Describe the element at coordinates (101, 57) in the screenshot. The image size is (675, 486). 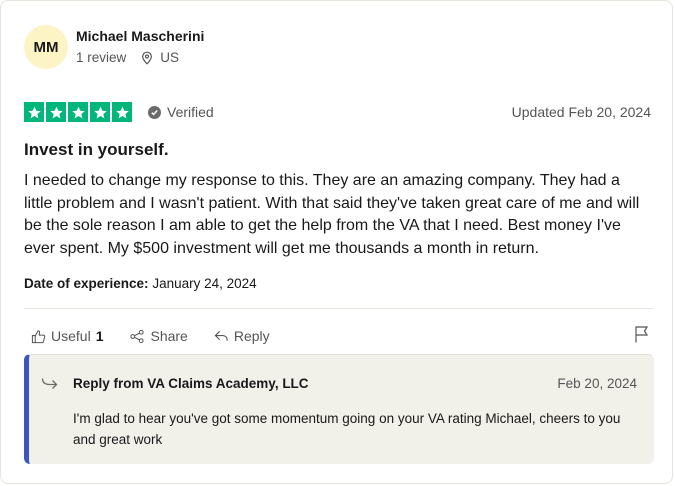
I see `review-count: 1 review` at that location.